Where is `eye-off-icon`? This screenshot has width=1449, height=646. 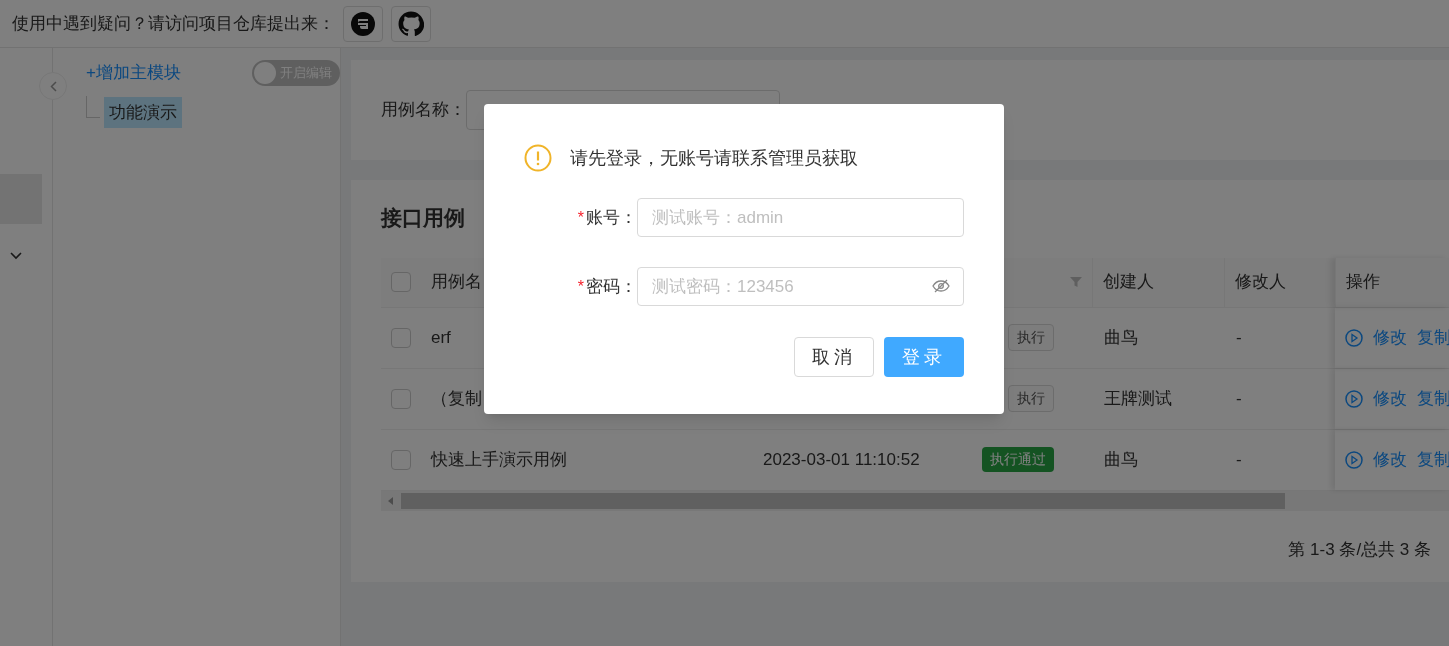
eye-off-icon is located at coordinates (941, 286).